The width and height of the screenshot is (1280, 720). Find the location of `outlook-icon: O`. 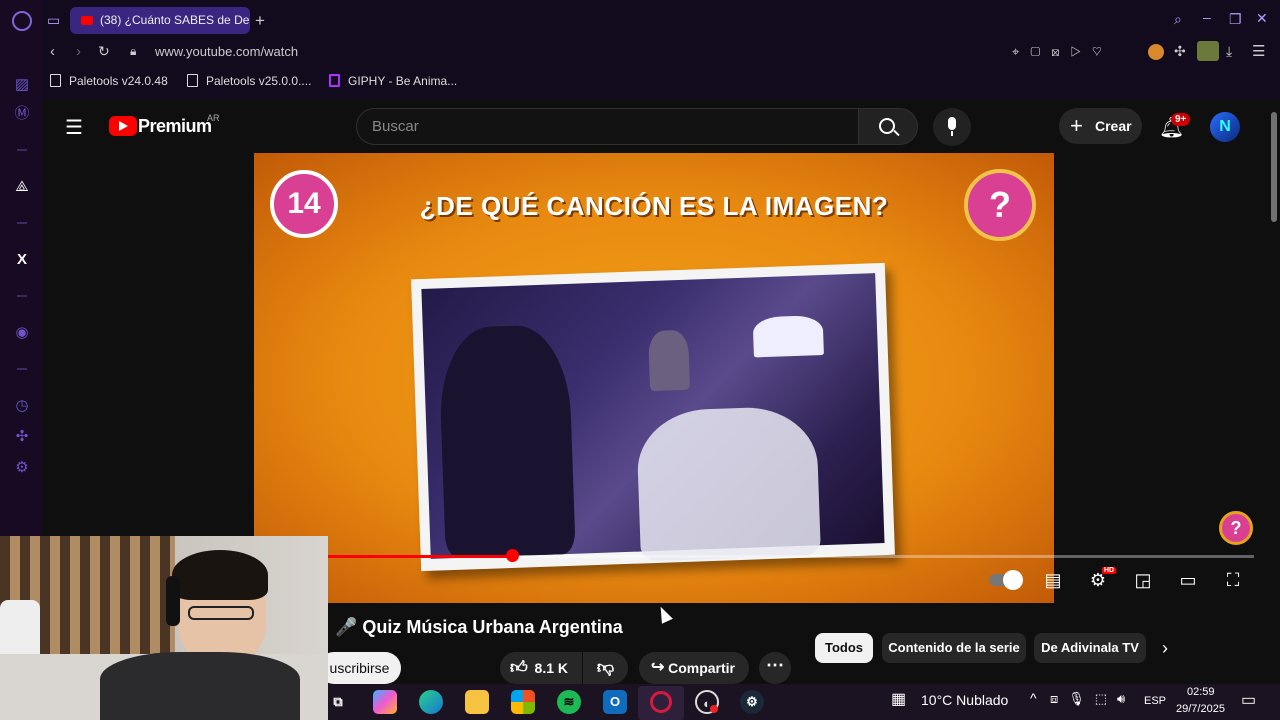

outlook-icon: O is located at coordinates (615, 702).